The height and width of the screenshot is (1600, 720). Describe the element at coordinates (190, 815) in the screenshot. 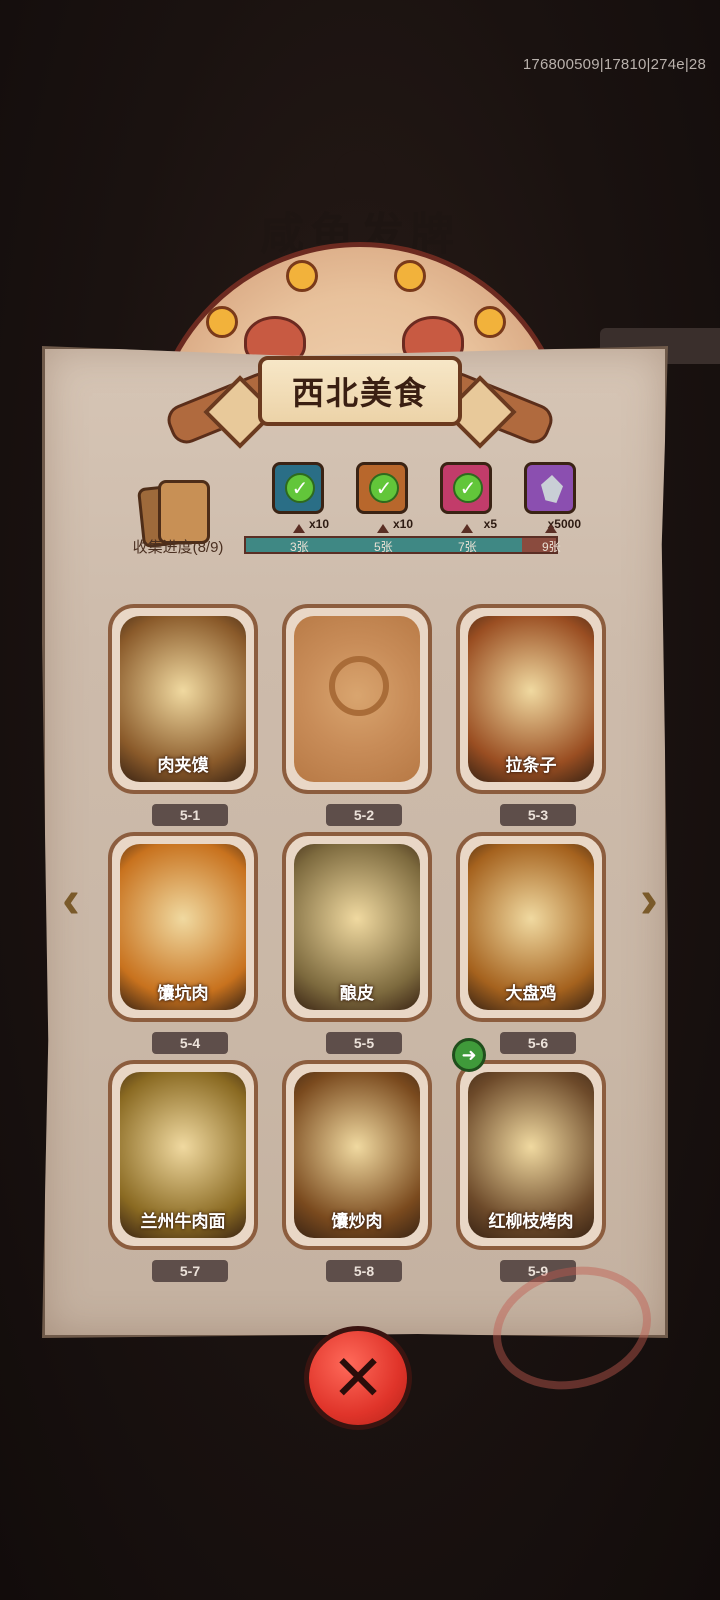

I see `card-number: 5-1` at that location.